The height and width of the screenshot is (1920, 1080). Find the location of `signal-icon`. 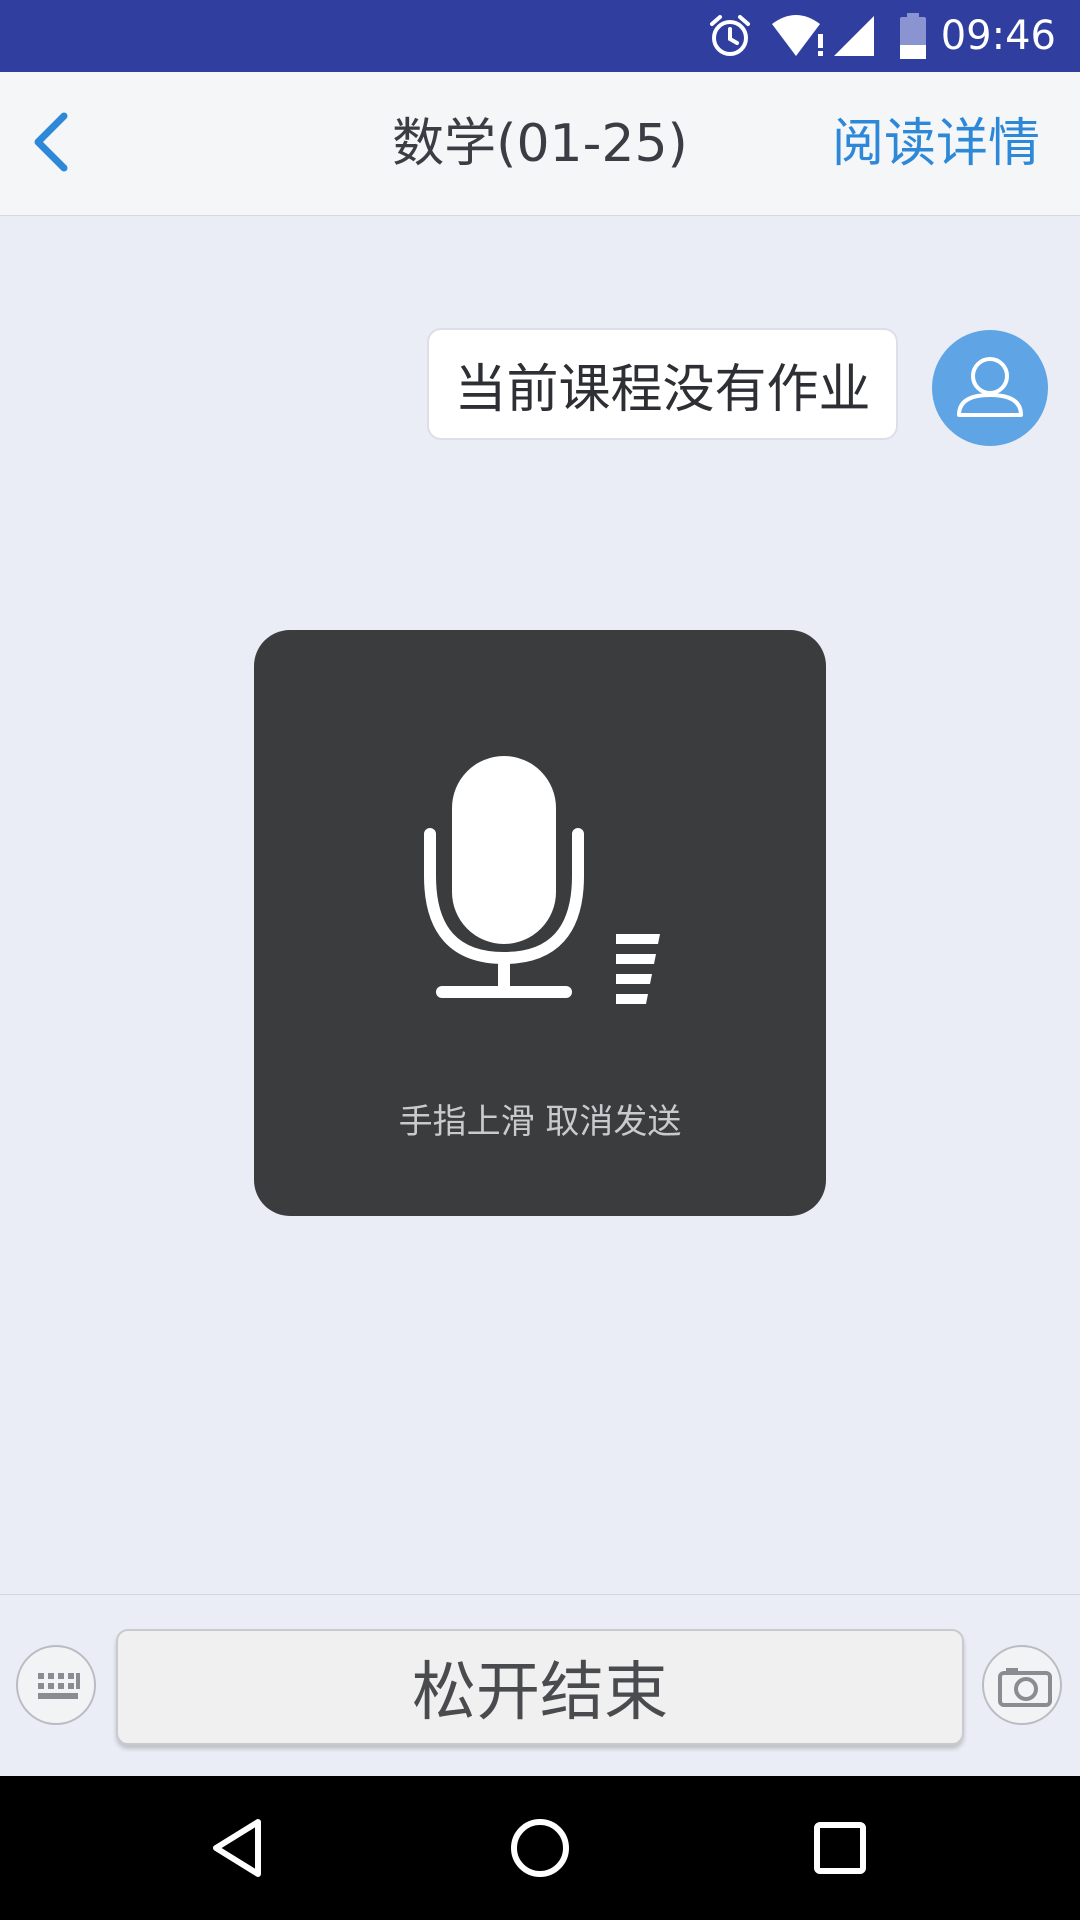

signal-icon is located at coordinates (854, 36).